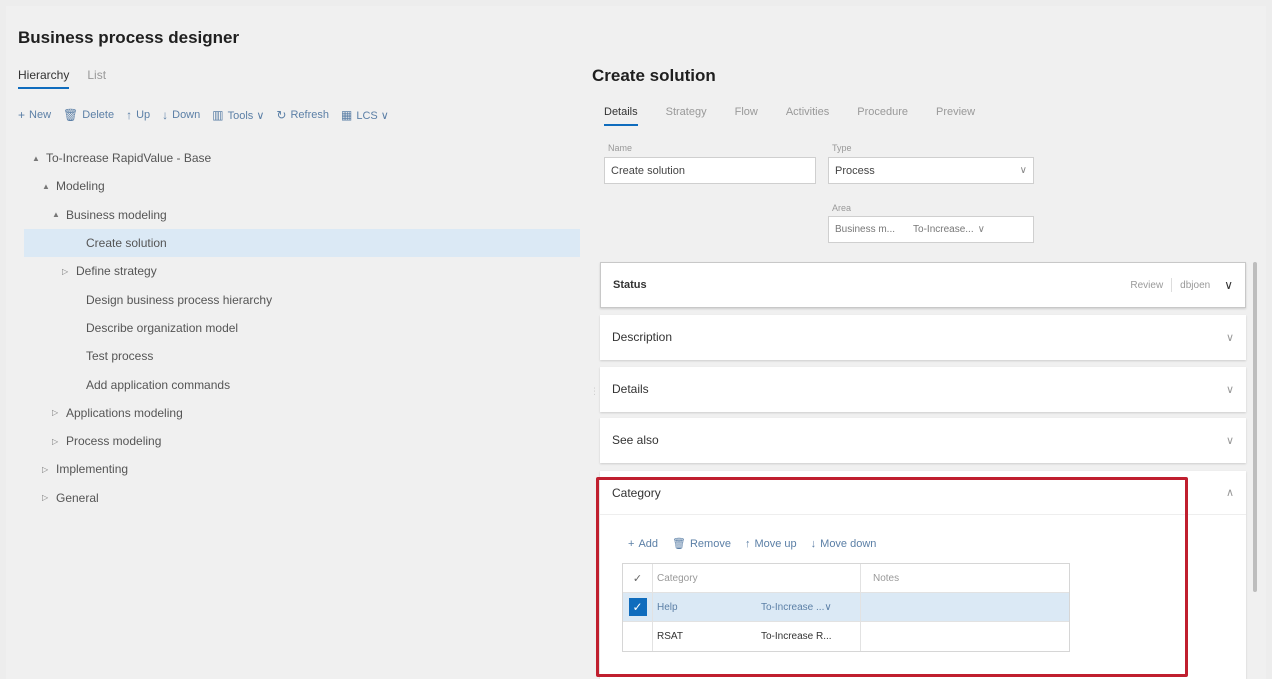 This screenshot has height=679, width=1272. I want to click on category-cell: Help, so click(705, 607).